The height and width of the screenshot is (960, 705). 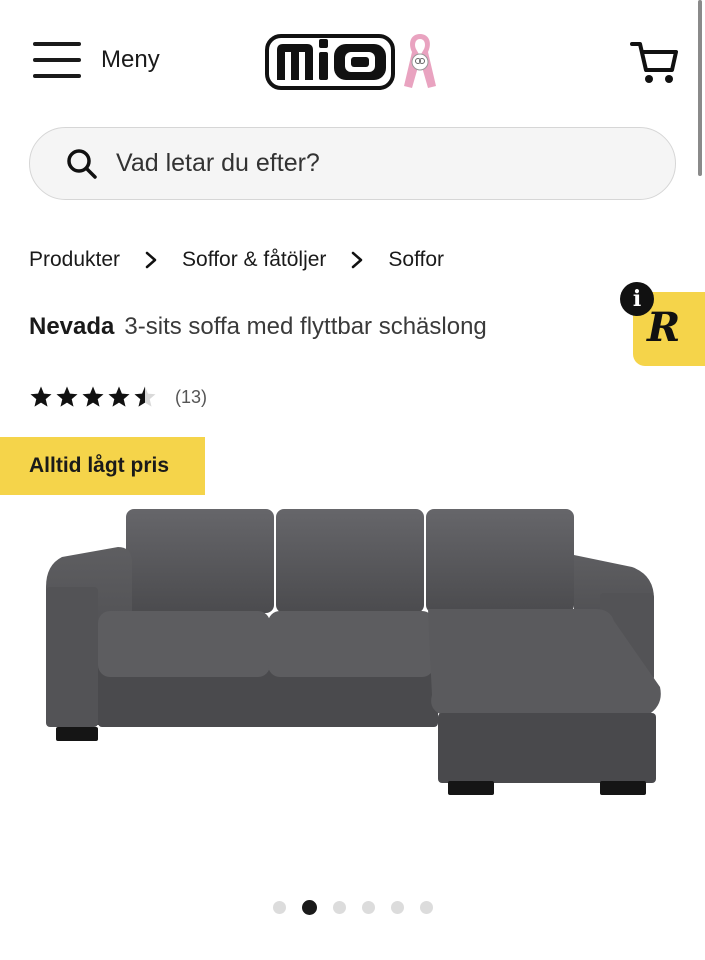 What do you see at coordinates (305, 326) in the screenshot?
I see `product-description: 3-sits soffa med flyttbar schäslong` at bounding box center [305, 326].